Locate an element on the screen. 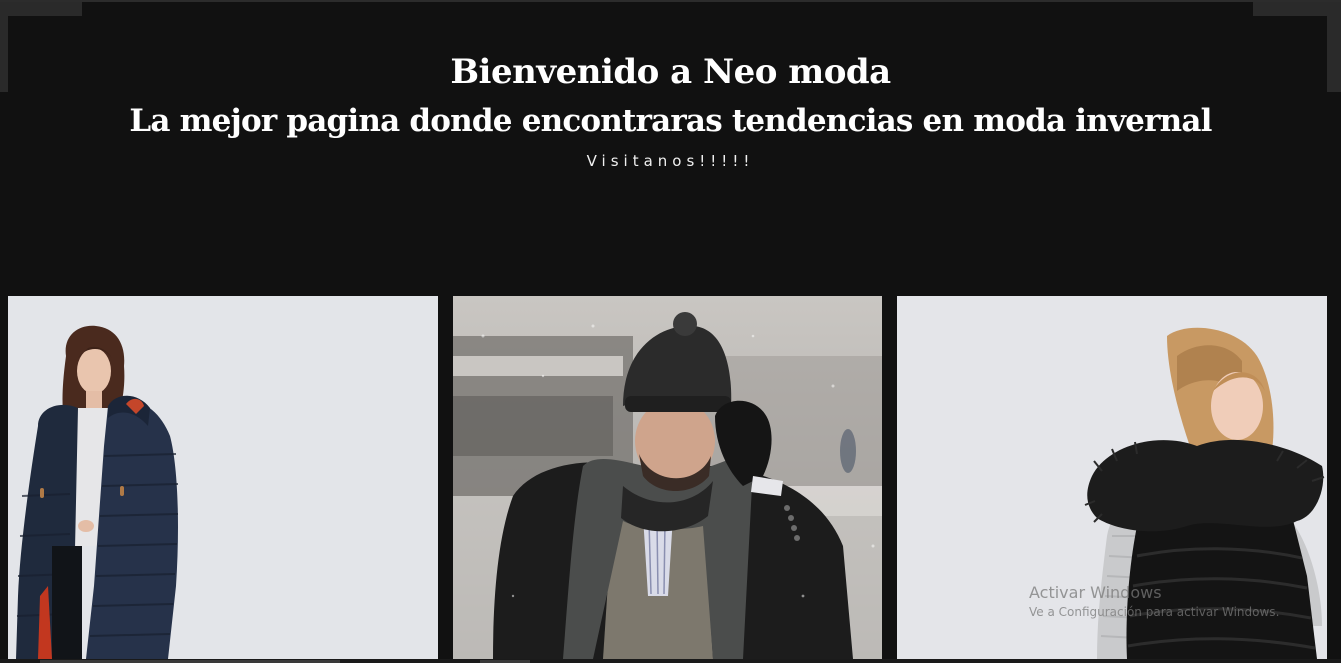 The image size is (1341, 663). left-edge-cap is located at coordinates (45, 9).